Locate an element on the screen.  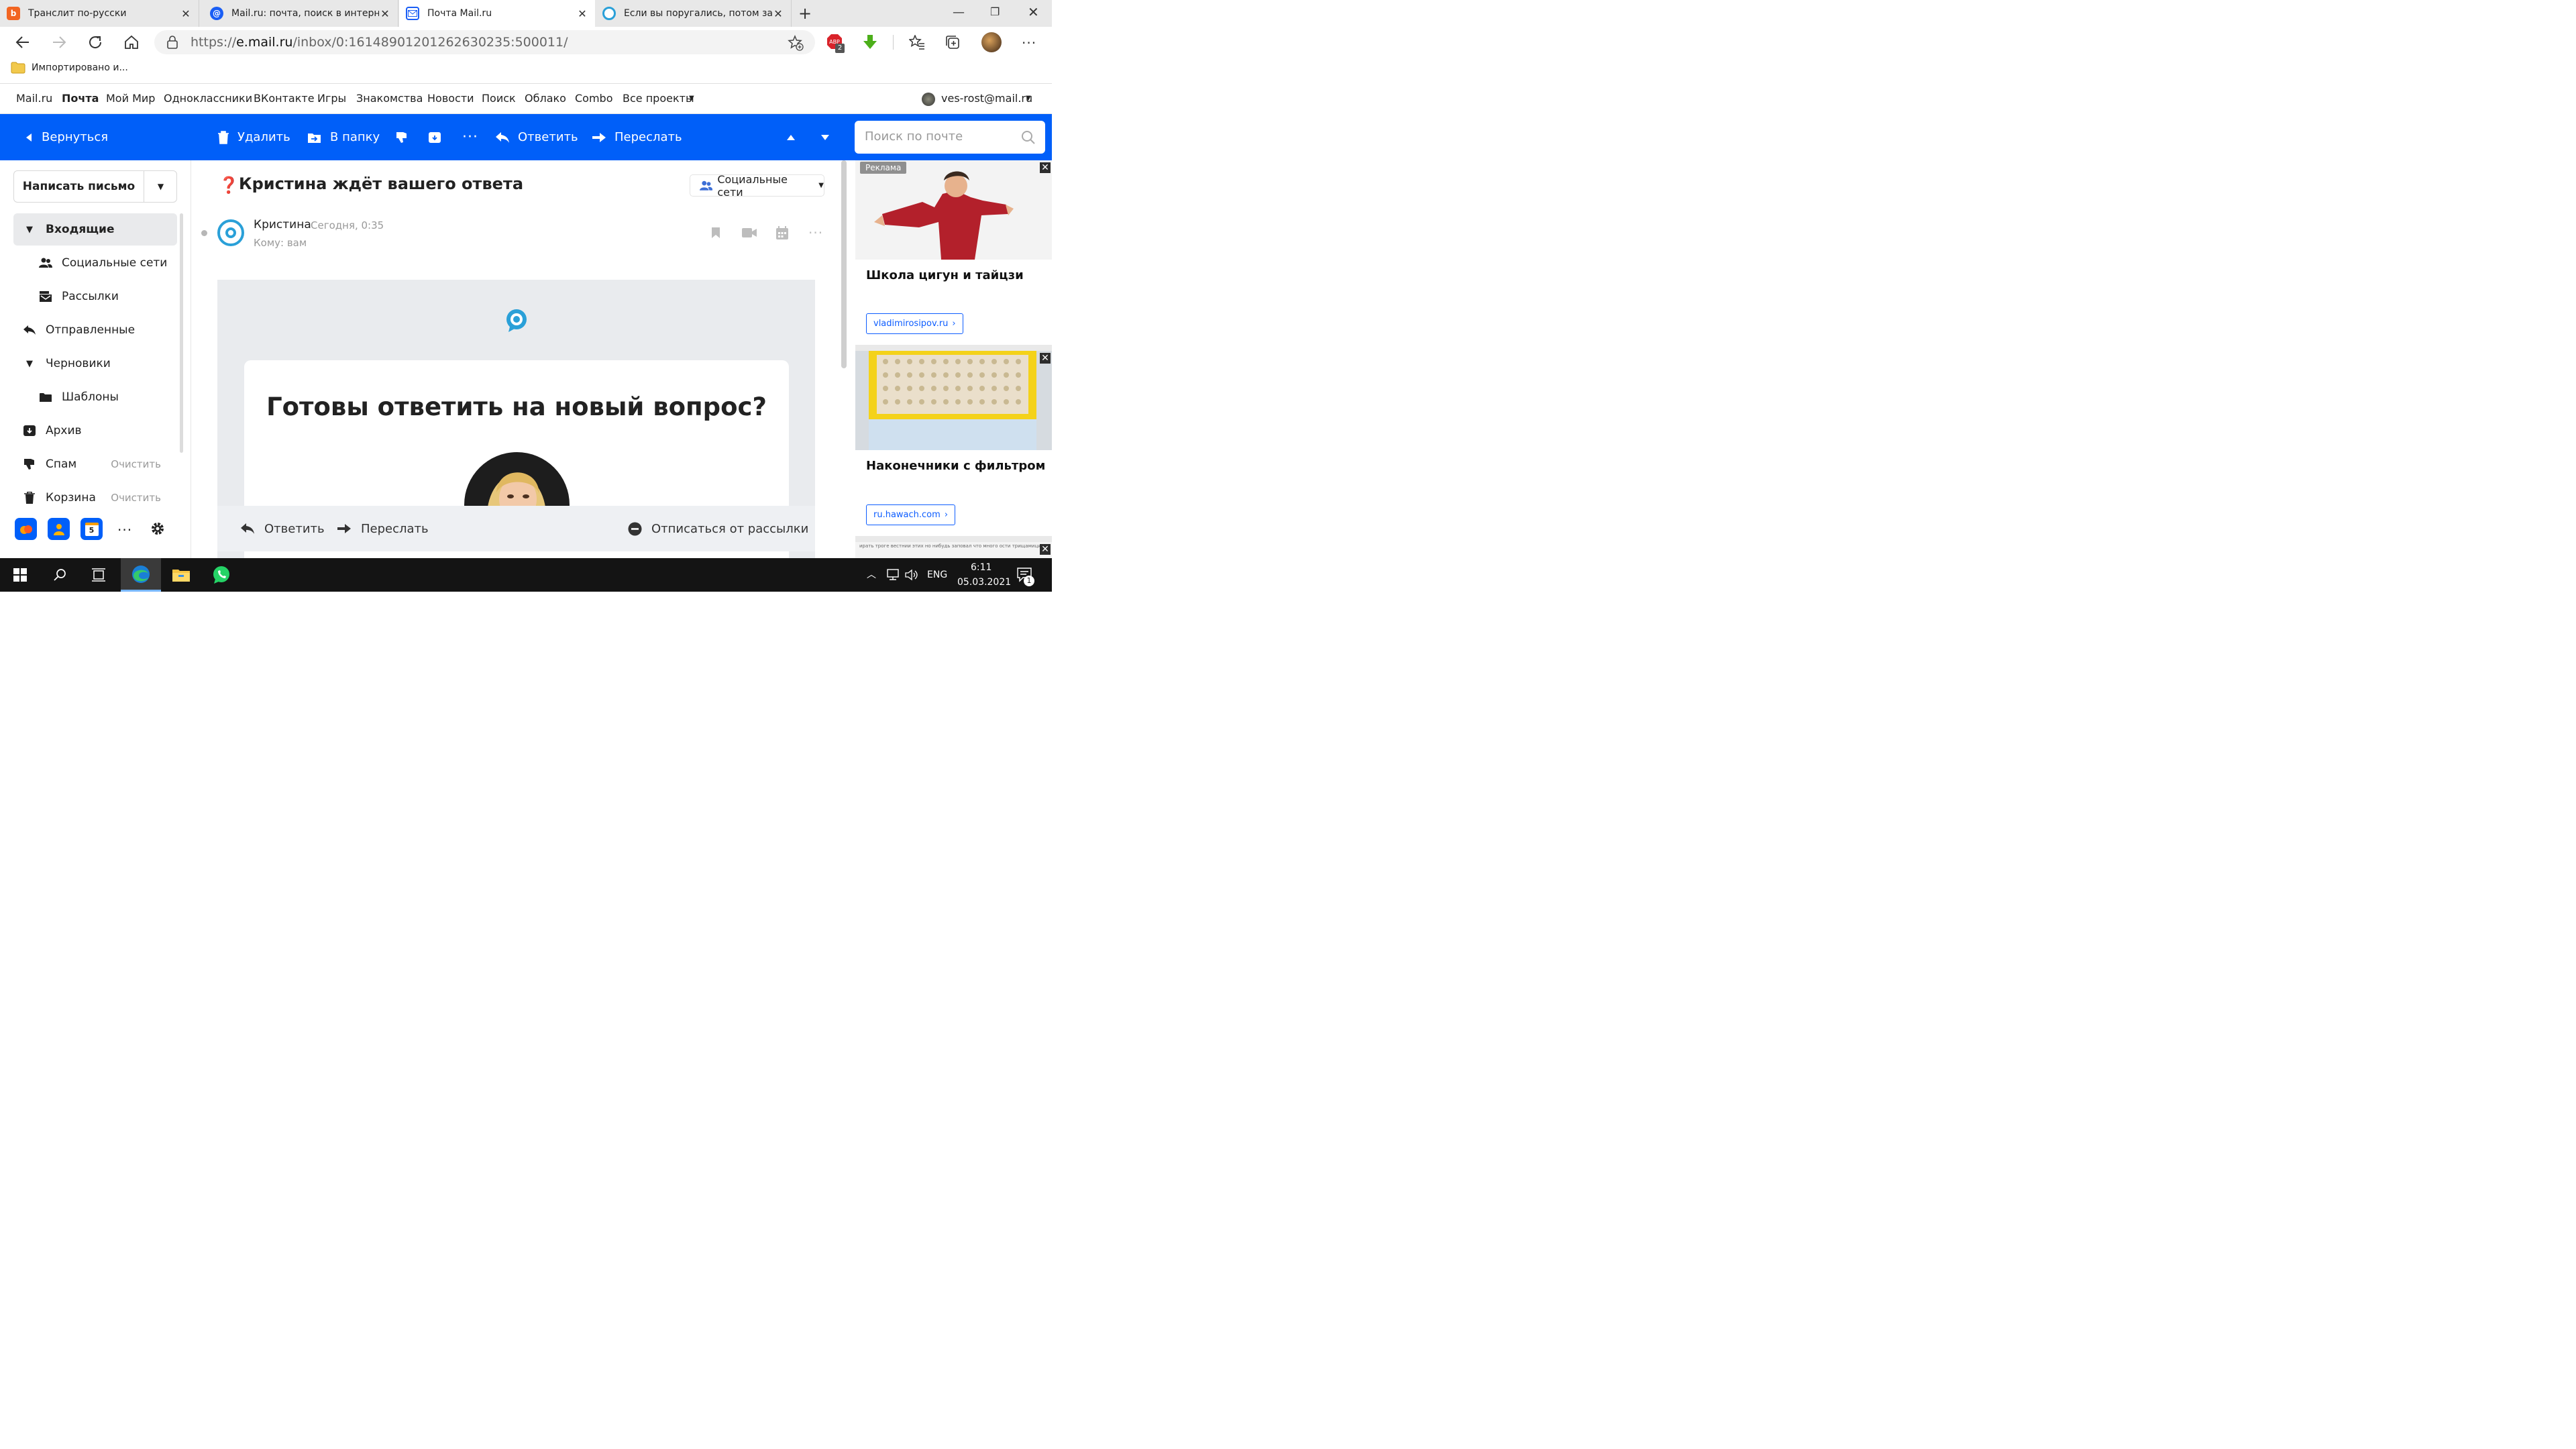
portal-link-moy-mir: Мой Мир is located at coordinates (130, 98).